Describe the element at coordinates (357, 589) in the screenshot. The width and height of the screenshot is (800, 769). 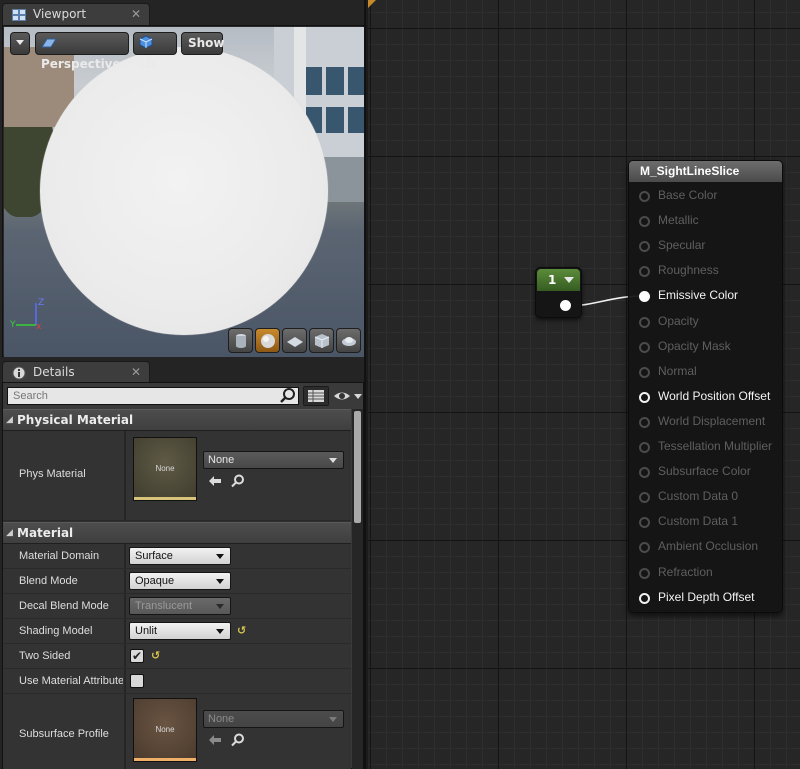
I see `details-scrollbar` at that location.